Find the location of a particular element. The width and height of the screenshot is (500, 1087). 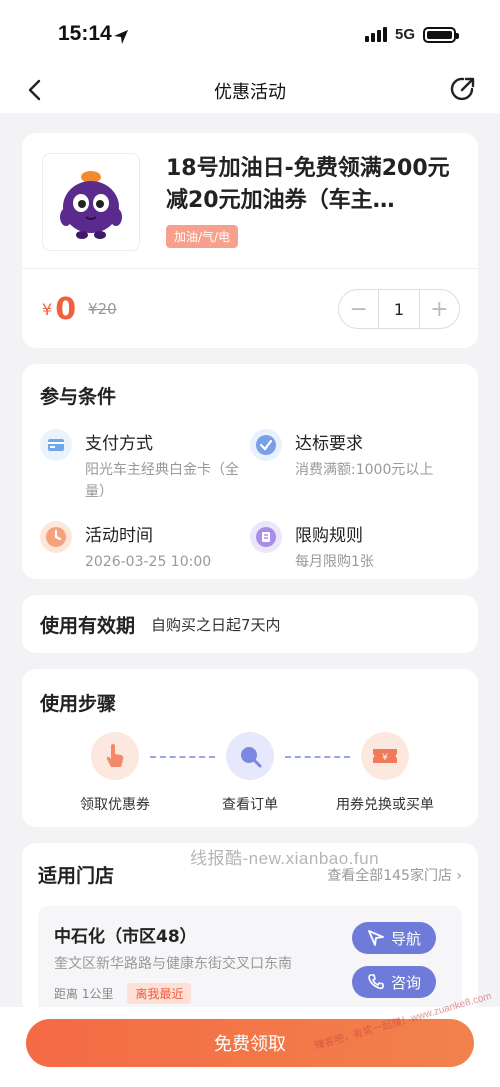

status-indicators: 5G is located at coordinates (411, 34).